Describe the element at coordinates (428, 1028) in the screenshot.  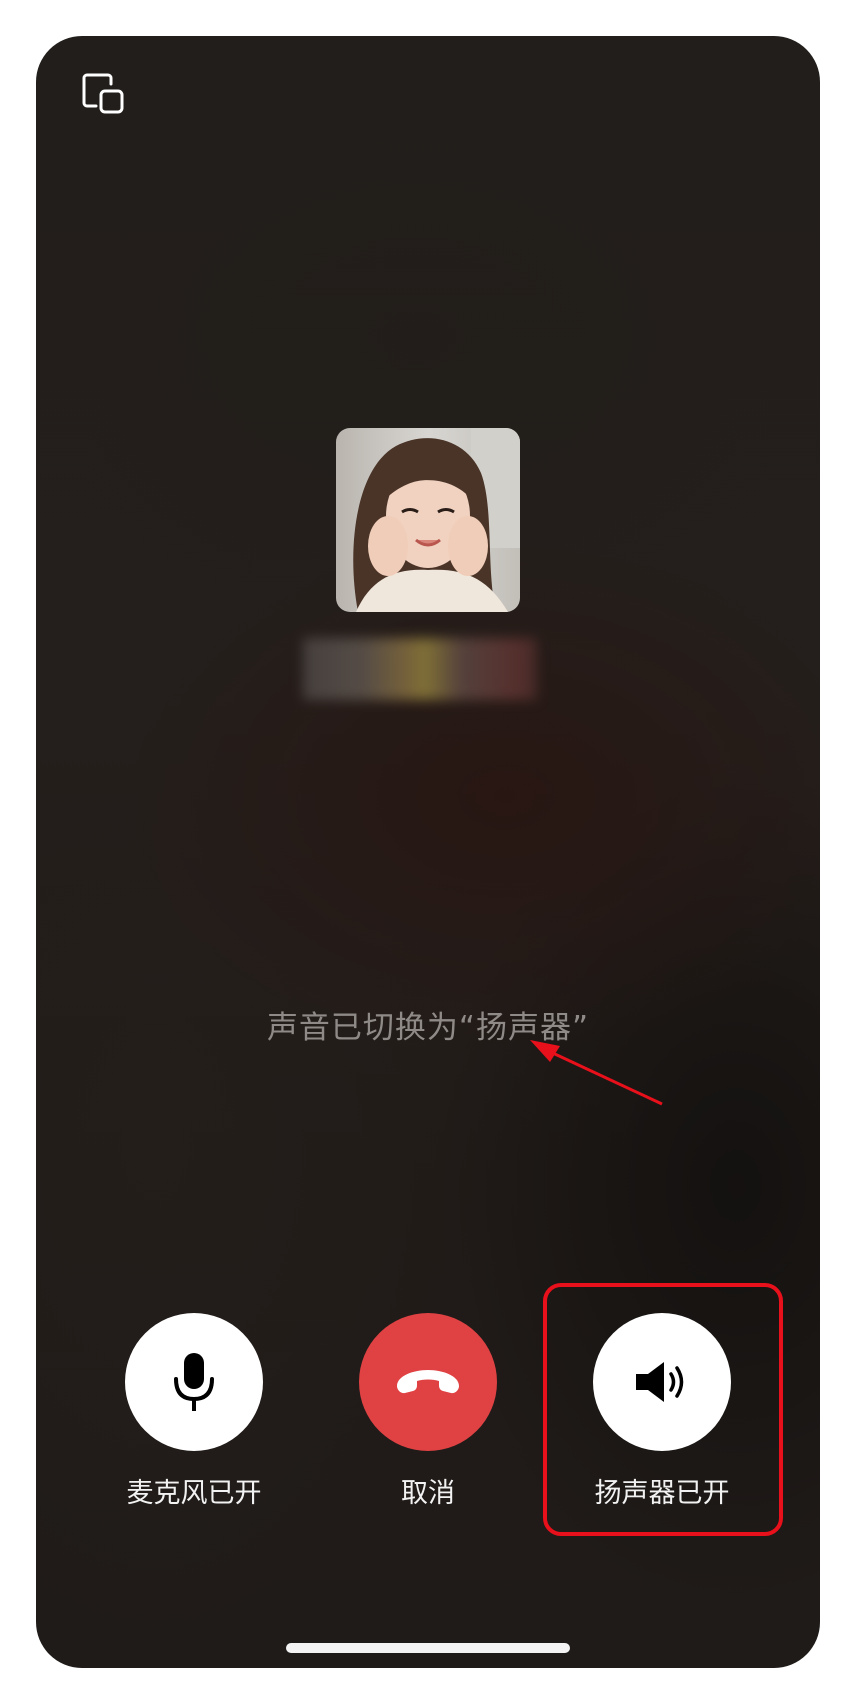
I see `audio-route-status: 声音已切换为“扬声器”` at that location.